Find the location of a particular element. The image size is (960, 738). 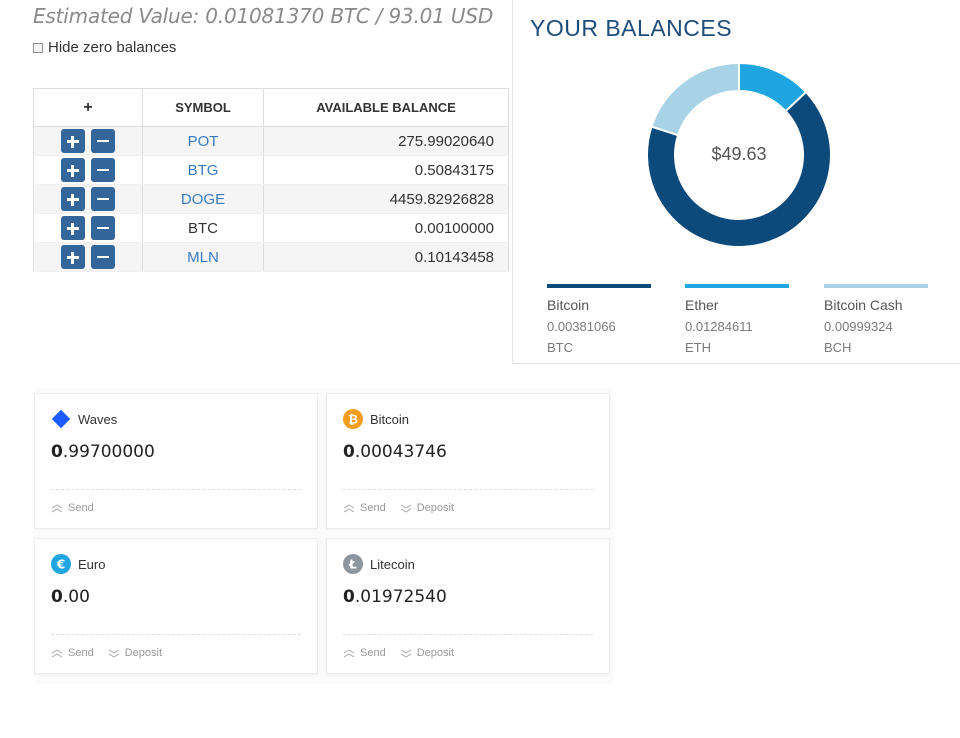

balance-value: 275.99020640 is located at coordinates (386, 141).